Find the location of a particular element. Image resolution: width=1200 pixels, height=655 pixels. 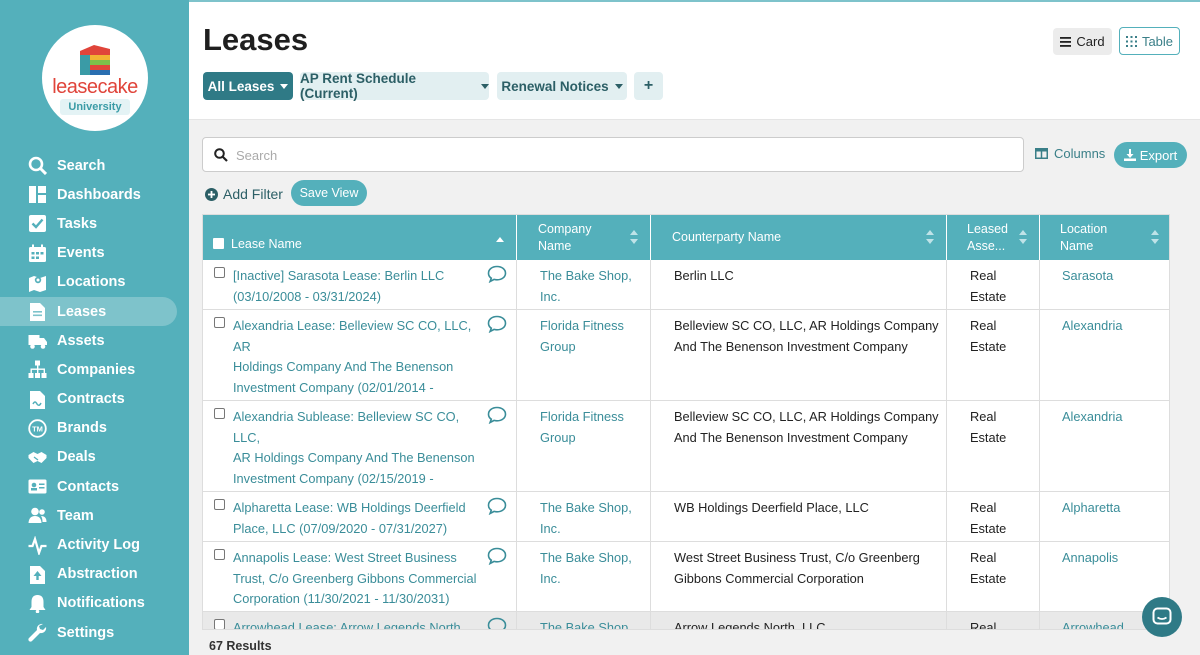

card-view-button: Card is located at coordinates (1082, 41).